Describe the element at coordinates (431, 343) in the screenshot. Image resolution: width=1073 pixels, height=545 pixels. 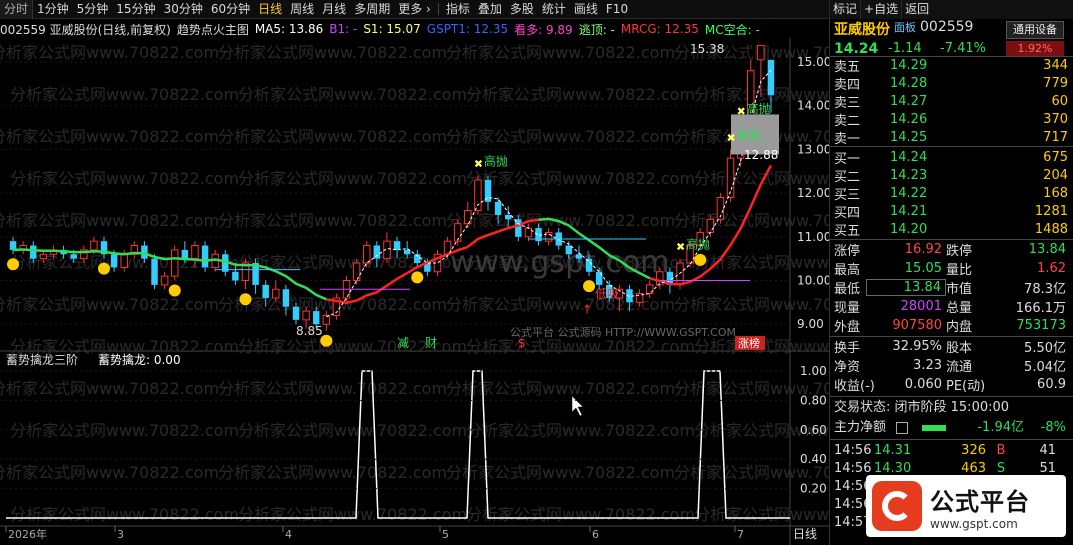
I see `event-label: 财` at that location.